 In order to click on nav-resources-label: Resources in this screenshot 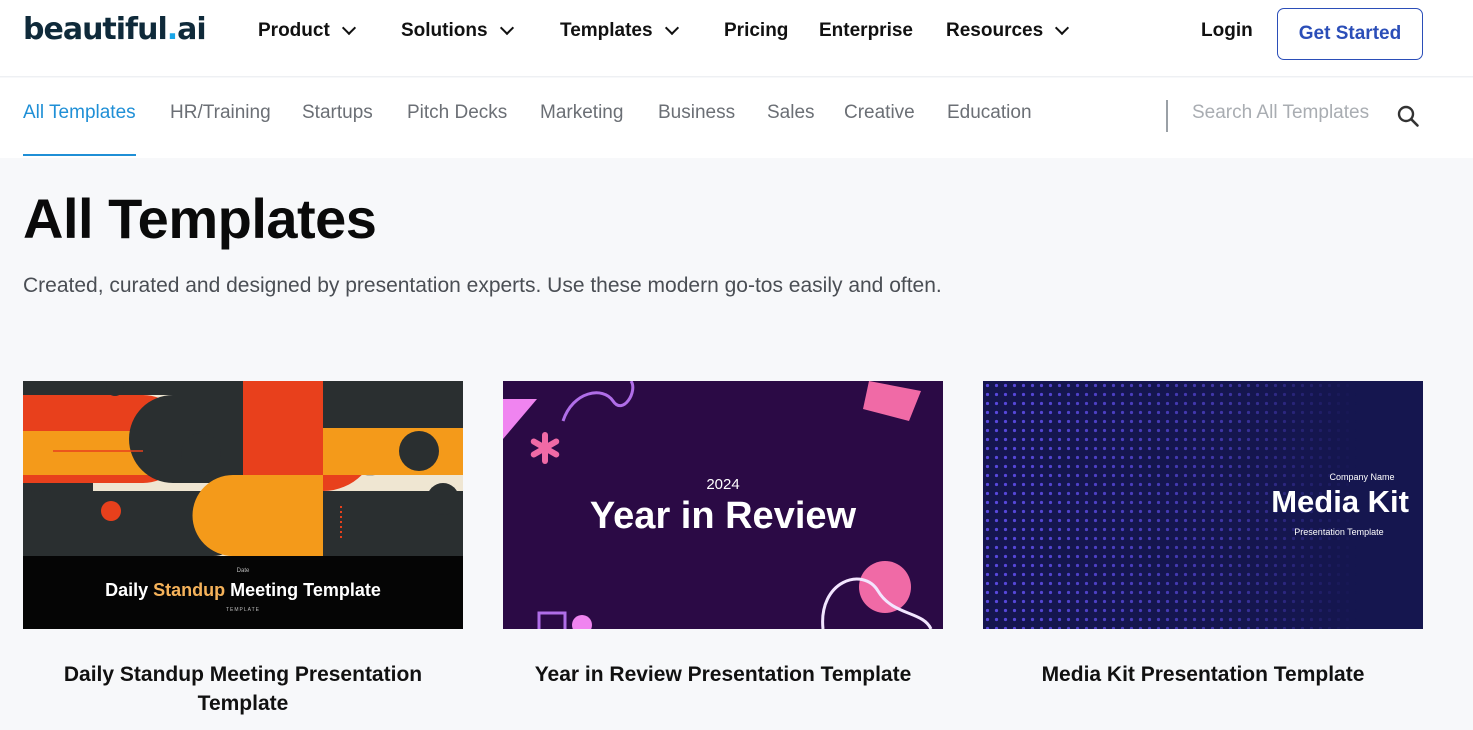, I will do `click(995, 30)`.